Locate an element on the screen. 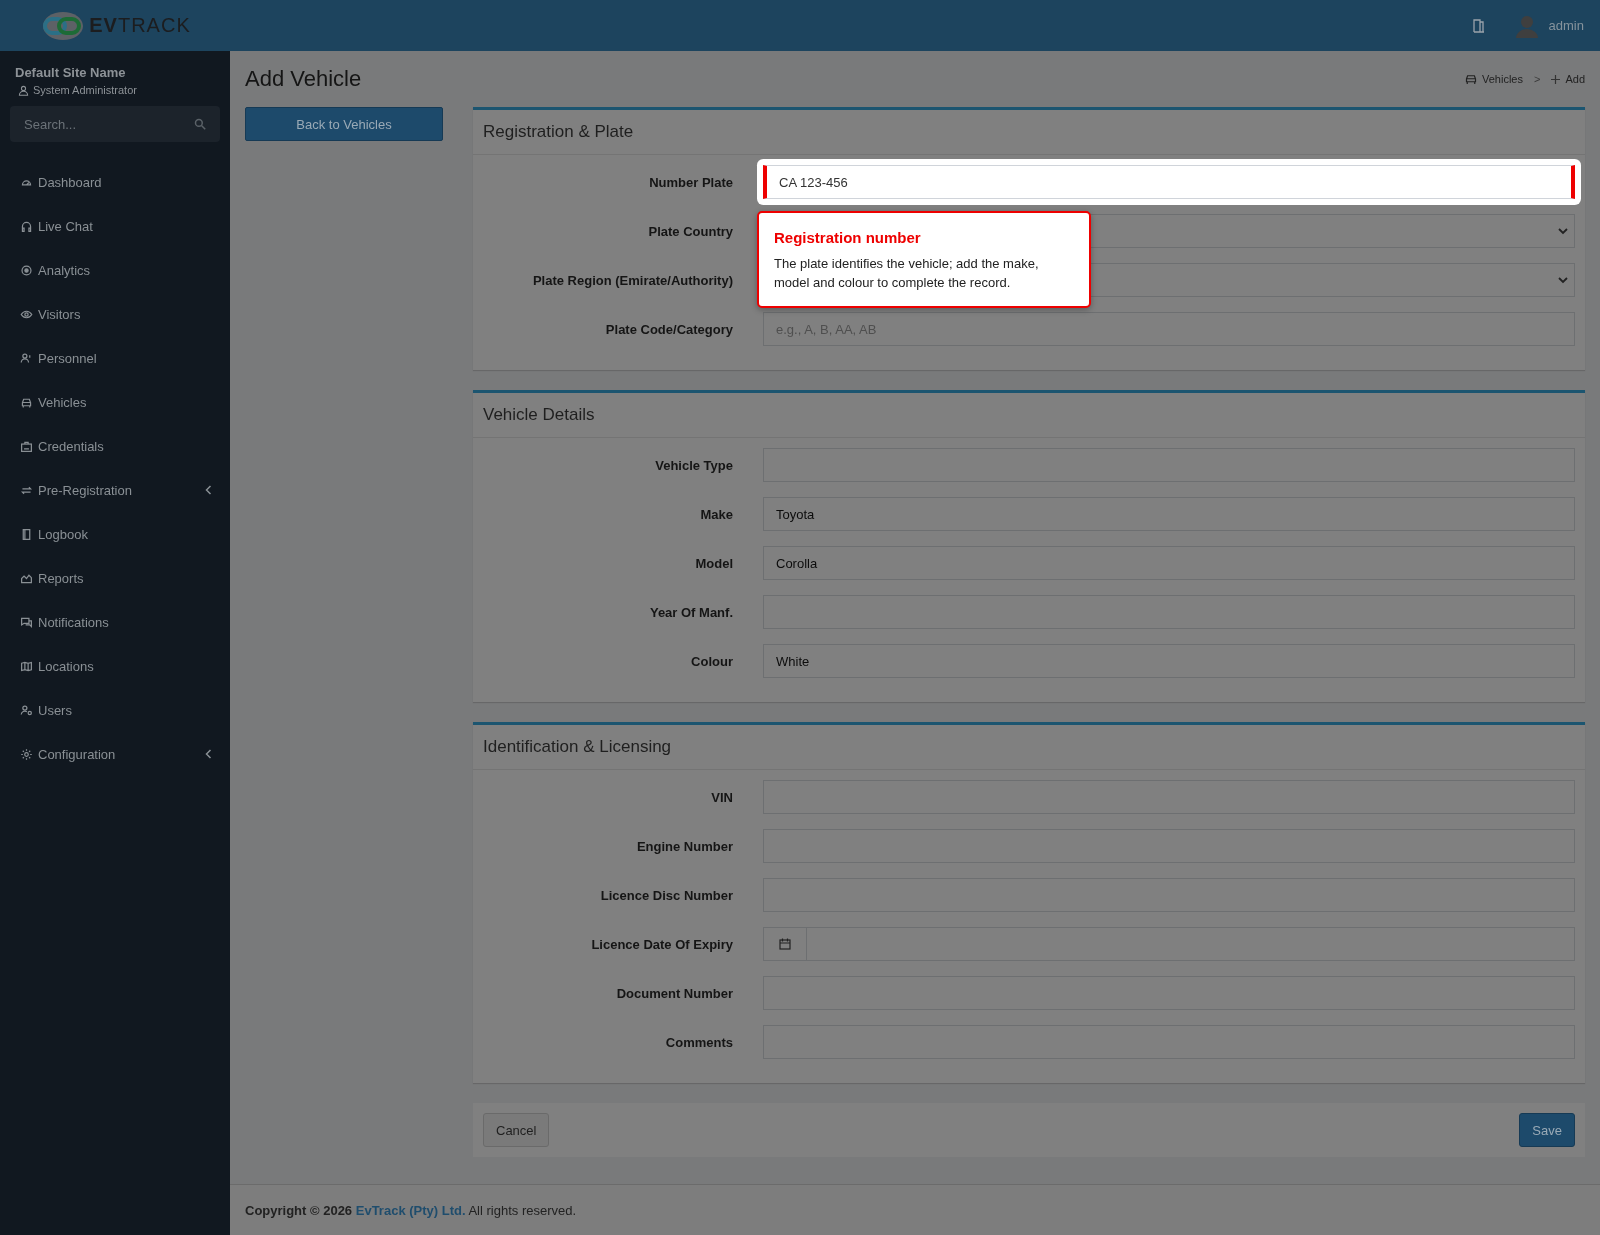 This screenshot has width=1600, height=1235. field-label: Licence Disc Number is located at coordinates (666, 895).